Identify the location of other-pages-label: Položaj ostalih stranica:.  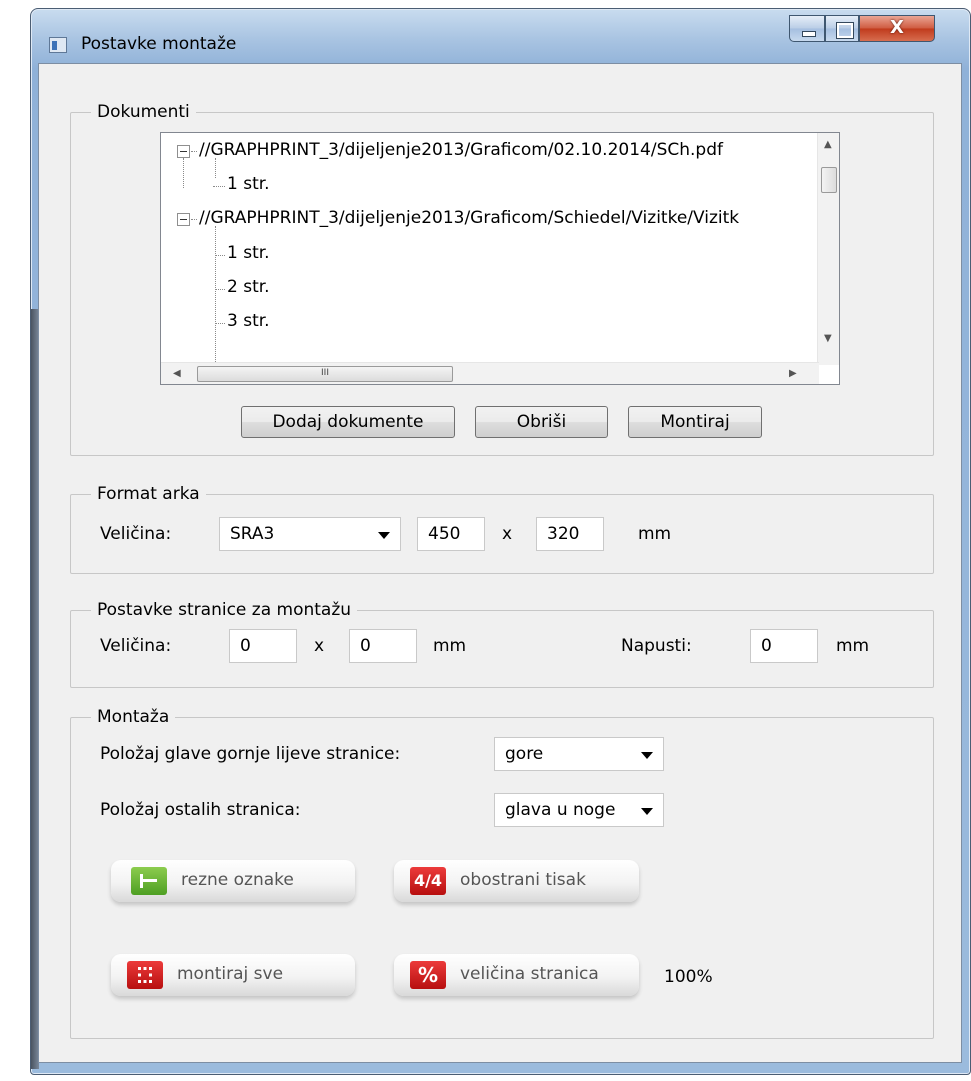
(200, 810).